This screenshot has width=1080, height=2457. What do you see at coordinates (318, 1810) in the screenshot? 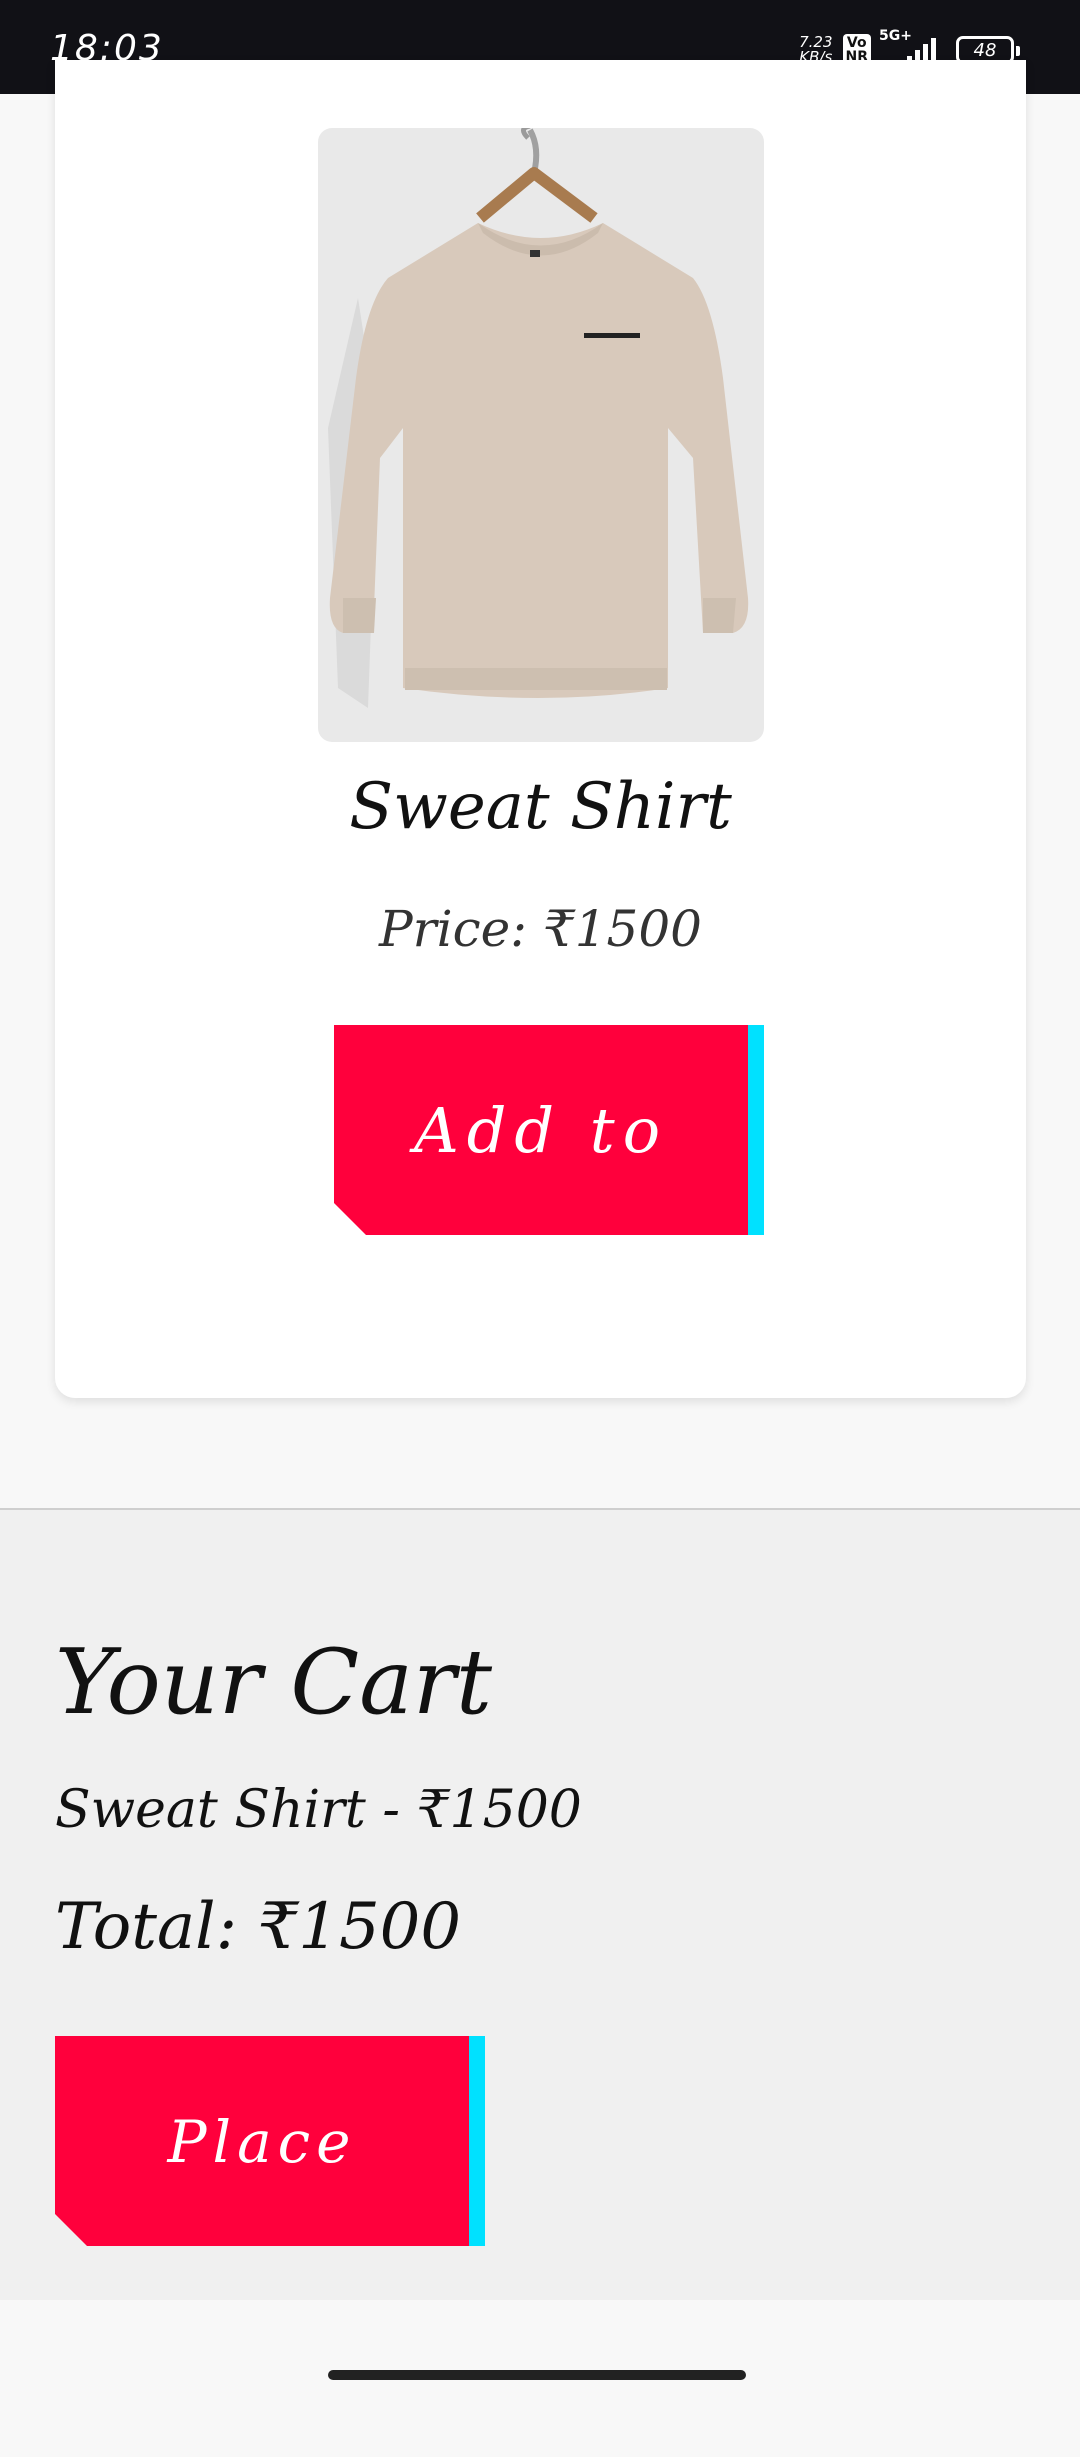
I see `cart-item: Sweat Shirt - ₹1500` at bounding box center [318, 1810].